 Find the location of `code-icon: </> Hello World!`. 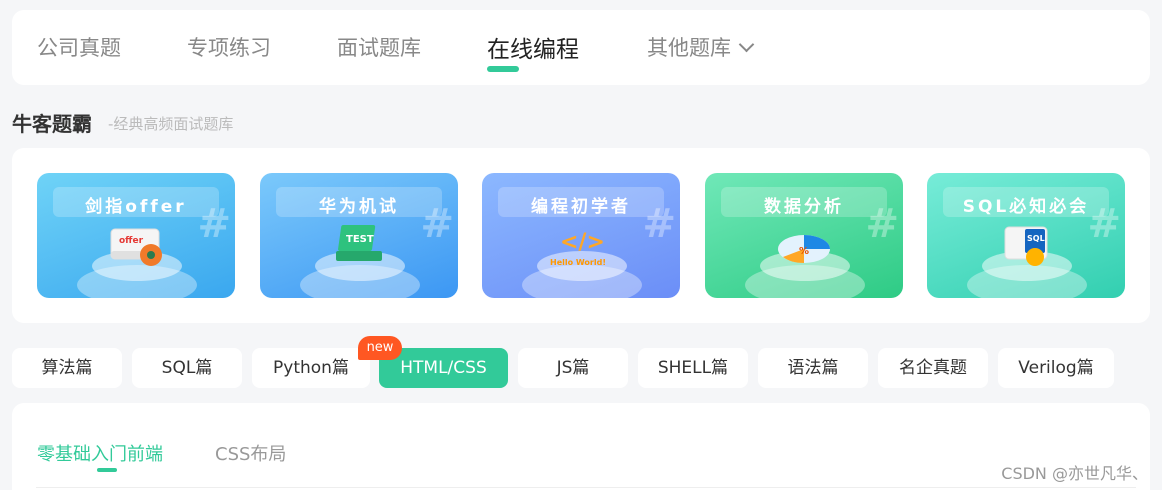

code-icon: </> Hello World! is located at coordinates (578, 248).